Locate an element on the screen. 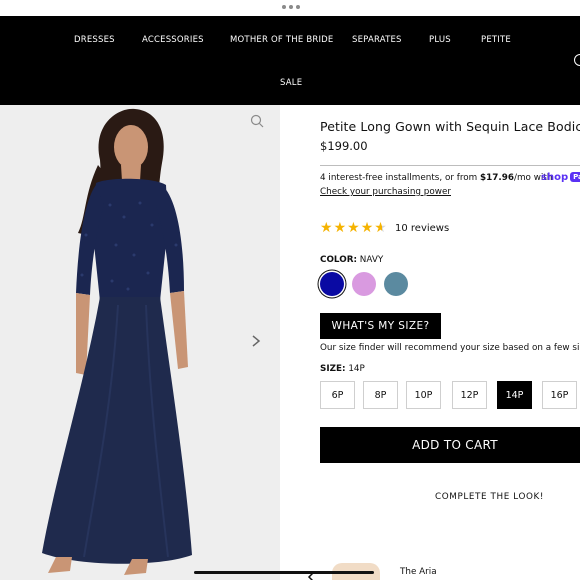 Image resolution: width=580 pixels, height=580 pixels. swatch-navy is located at coordinates (332, 284).